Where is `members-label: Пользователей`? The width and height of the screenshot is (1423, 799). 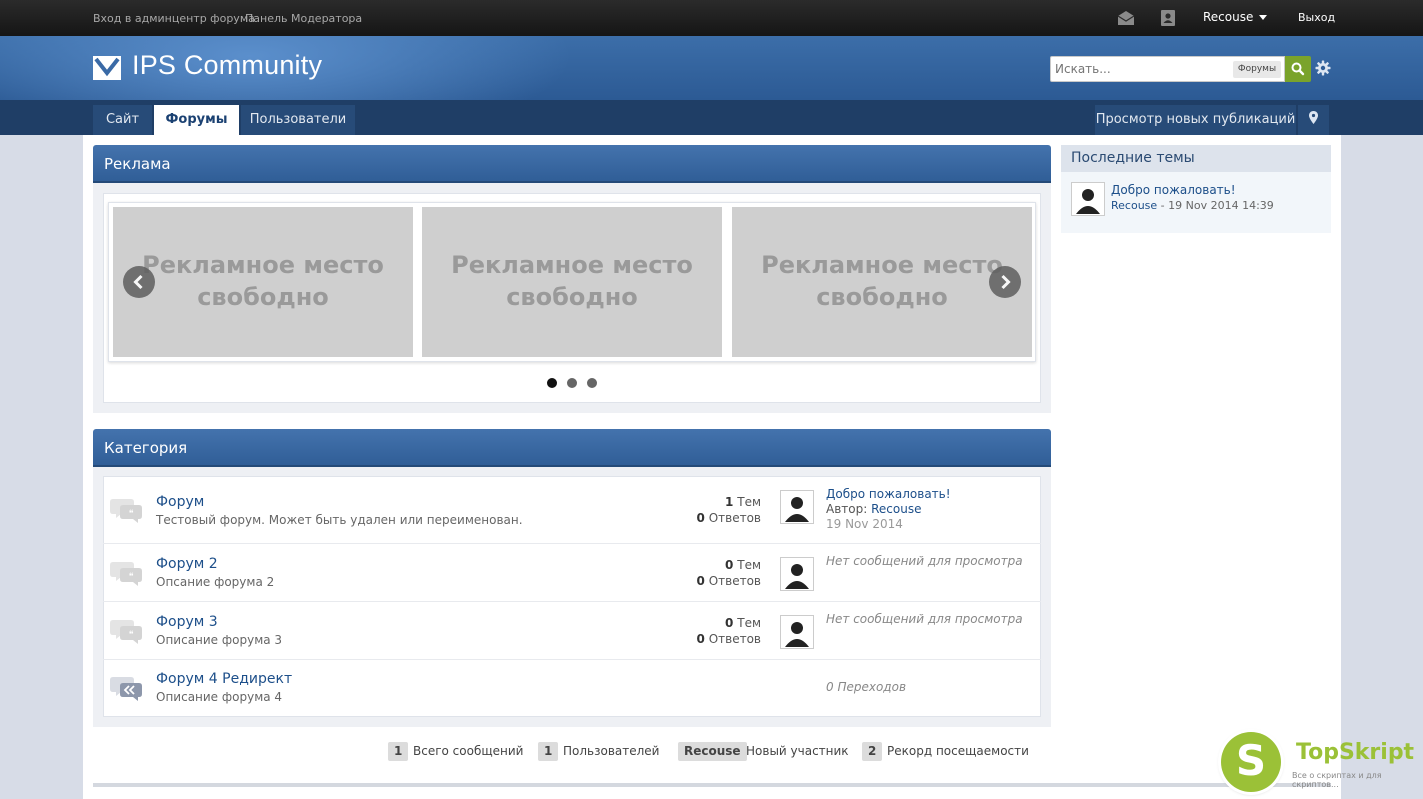 members-label: Пользователей is located at coordinates (611, 751).